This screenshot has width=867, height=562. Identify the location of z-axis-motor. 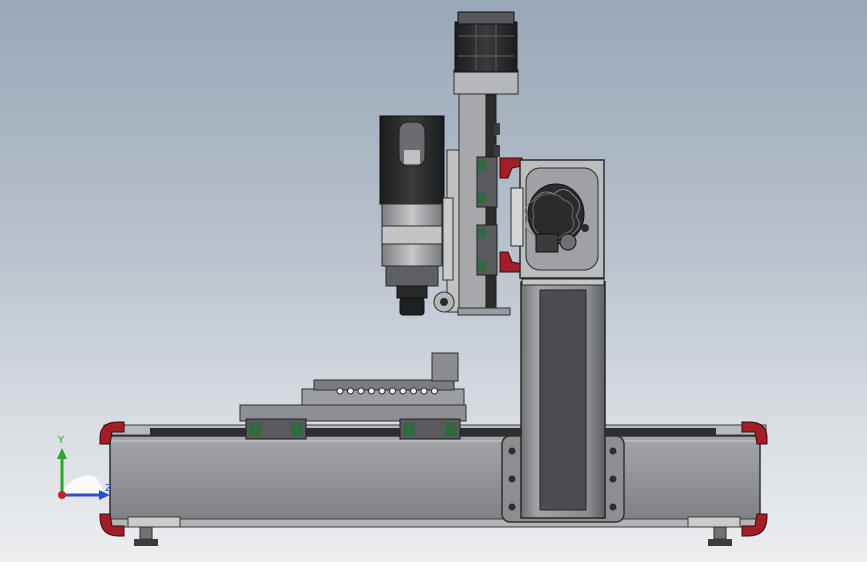
(486, 53).